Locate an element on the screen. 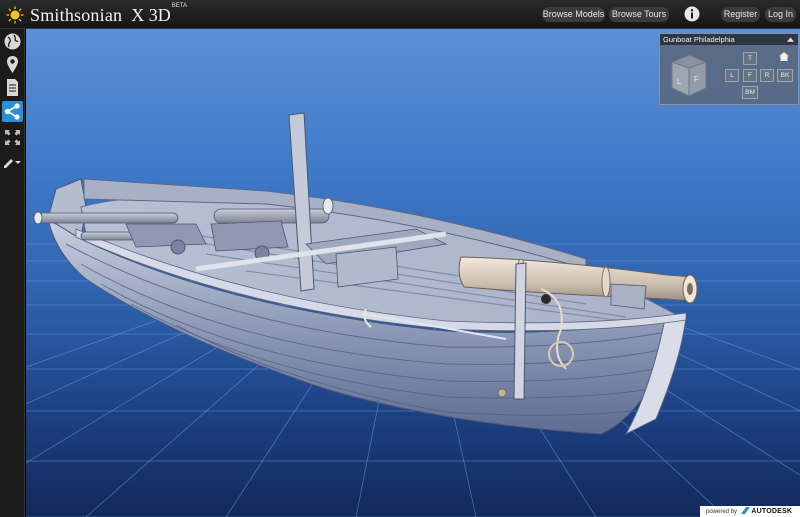 This screenshot has height=517, width=800. document-button is located at coordinates (12, 87).